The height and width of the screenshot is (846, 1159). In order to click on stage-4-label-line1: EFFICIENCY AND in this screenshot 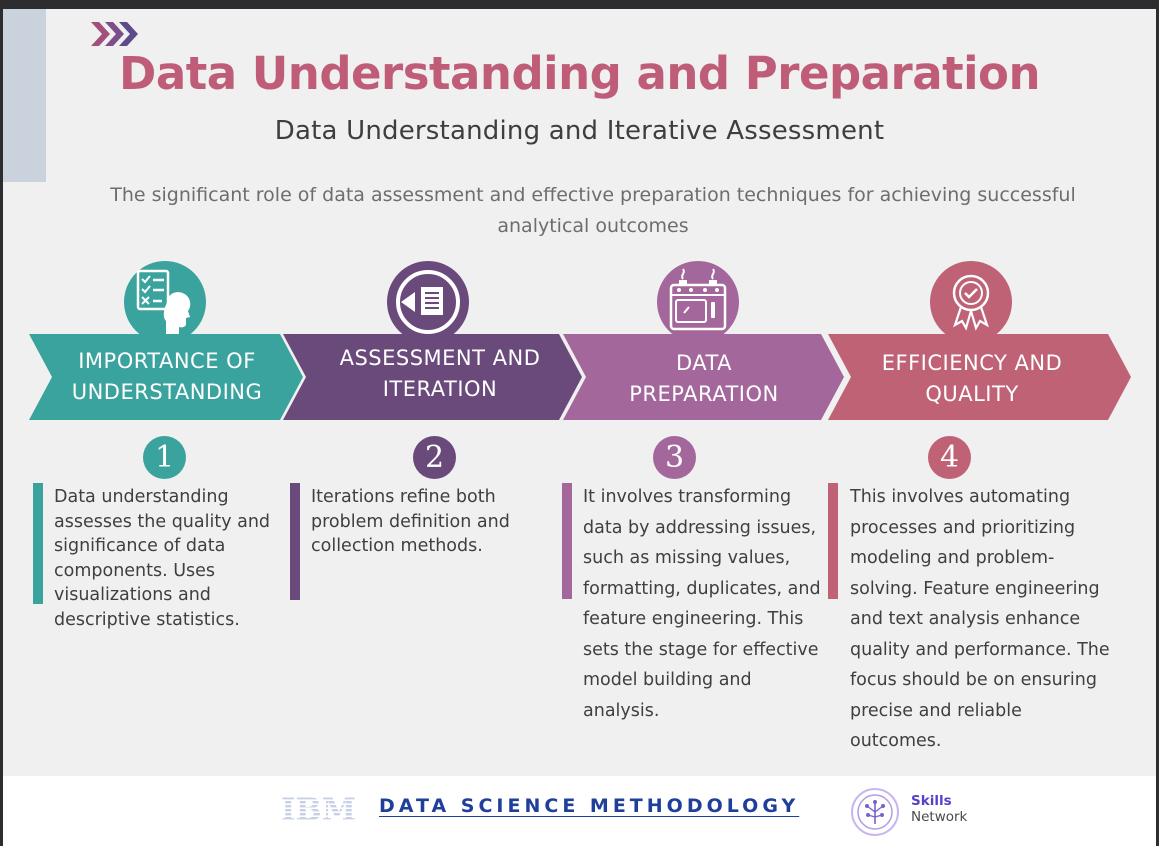, I will do `click(972, 363)`.